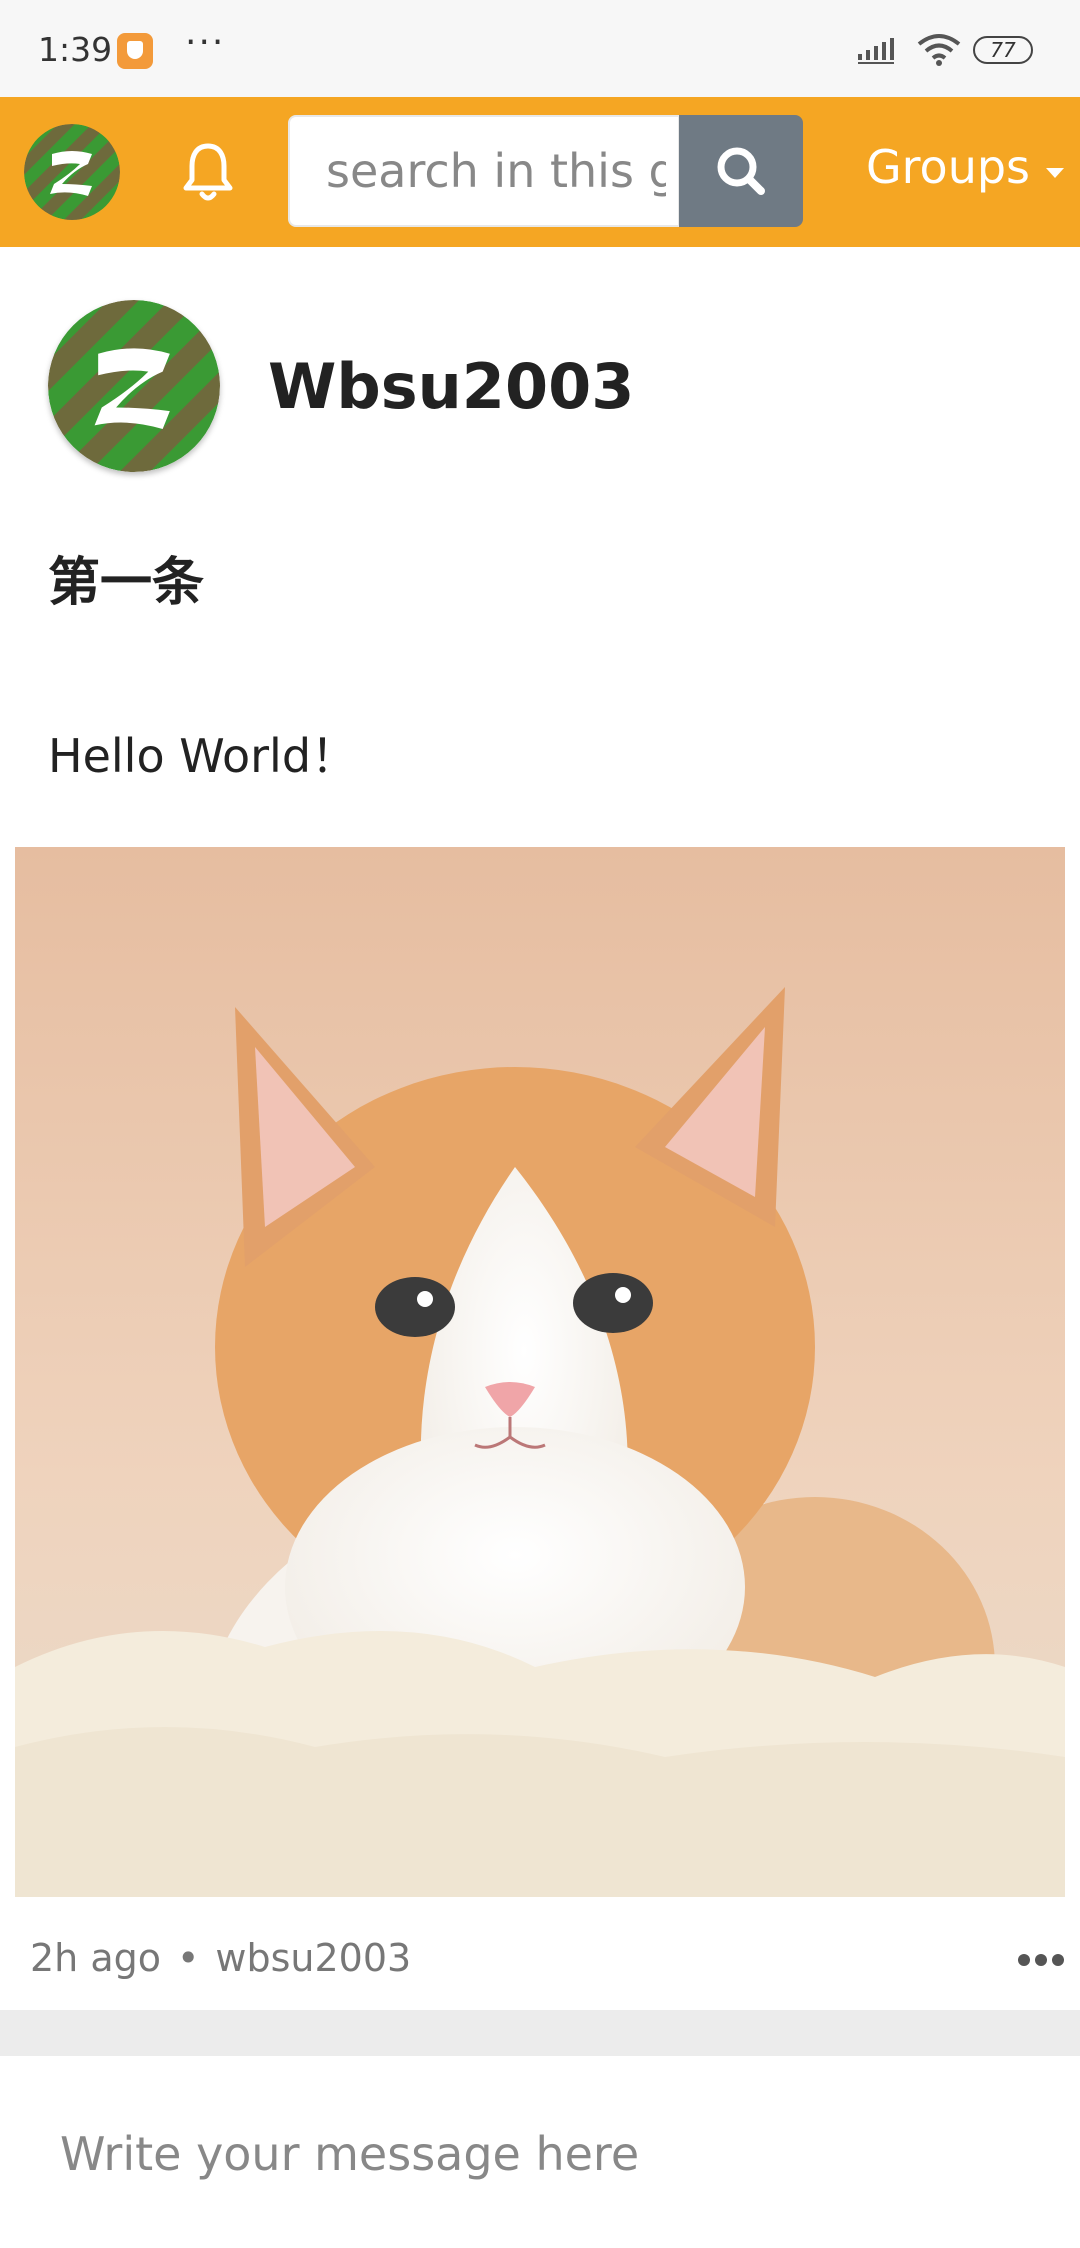  Describe the element at coordinates (95, 1958) in the screenshot. I see `post-time: 2h ago` at that location.